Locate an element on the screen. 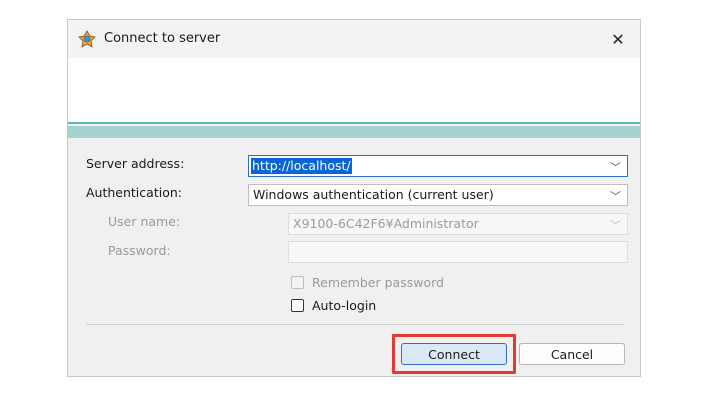  user-name-label: User name: is located at coordinates (144, 221).